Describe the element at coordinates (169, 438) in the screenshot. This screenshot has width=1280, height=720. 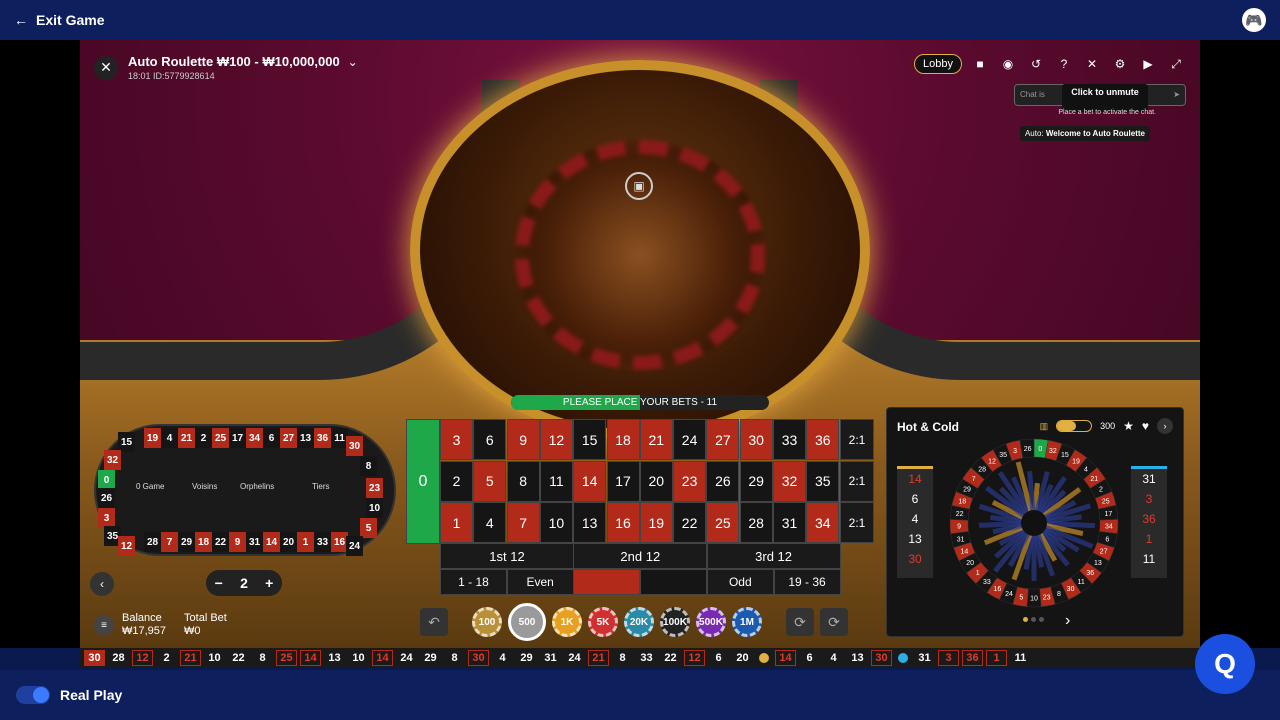
I see `racetrack-number: 4` at that location.